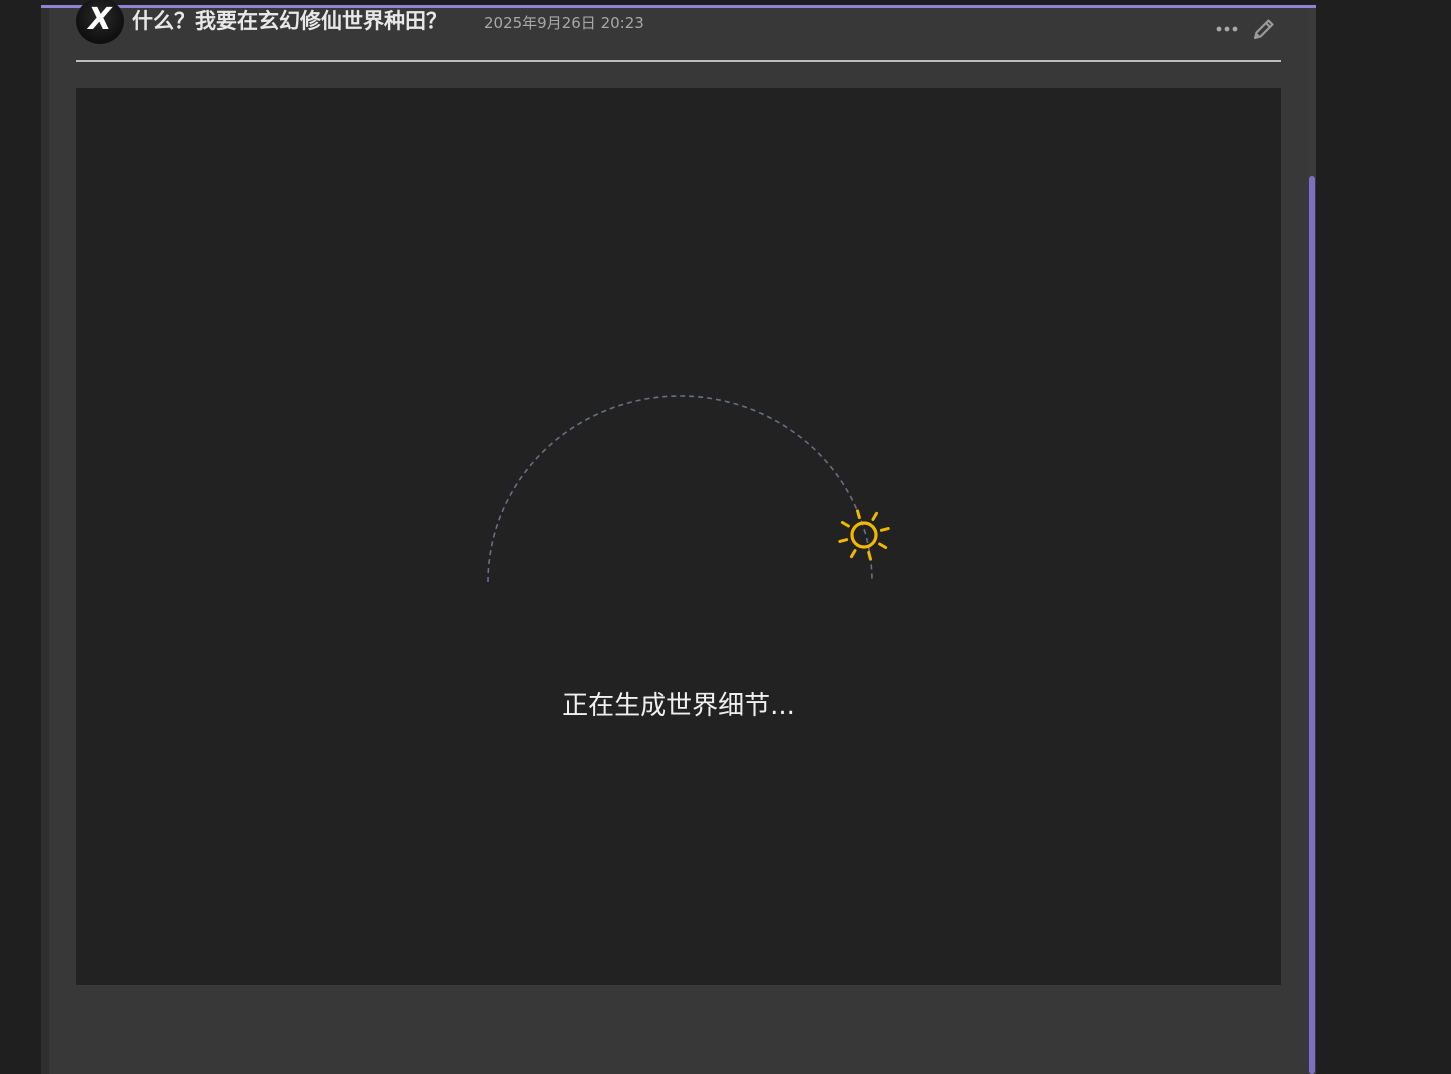  I want to click on more-options-button, so click(1227, 29).